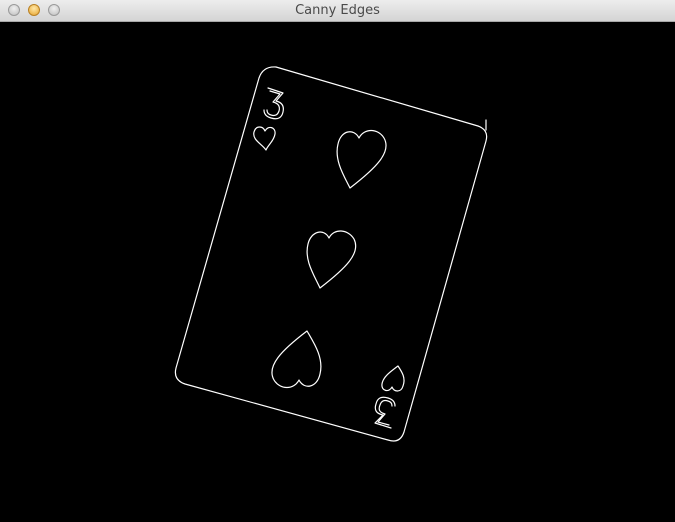 This screenshot has height=522, width=675. I want to click on index-heart-bottom-icon, so click(393, 378).